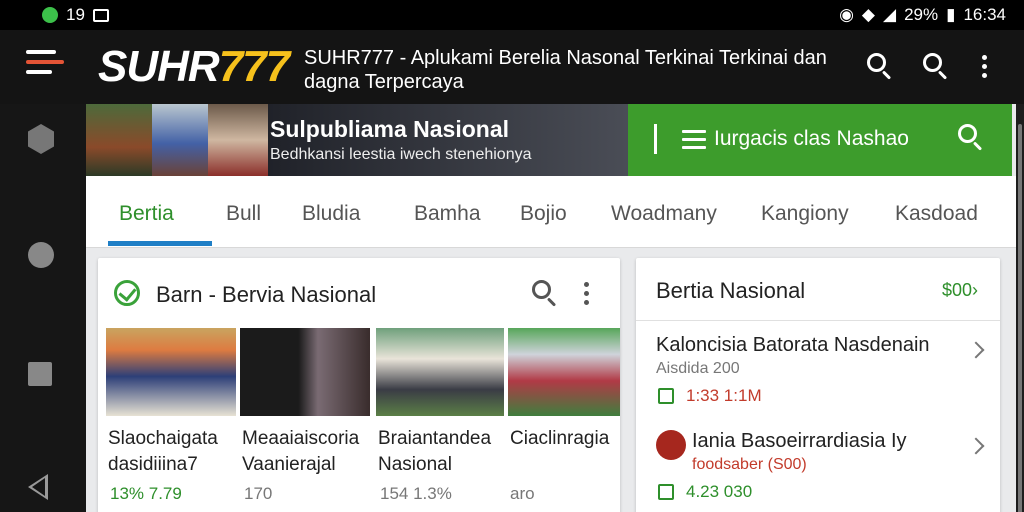 The height and width of the screenshot is (512, 1024). I want to click on tab-bull: Bull, so click(243, 214).